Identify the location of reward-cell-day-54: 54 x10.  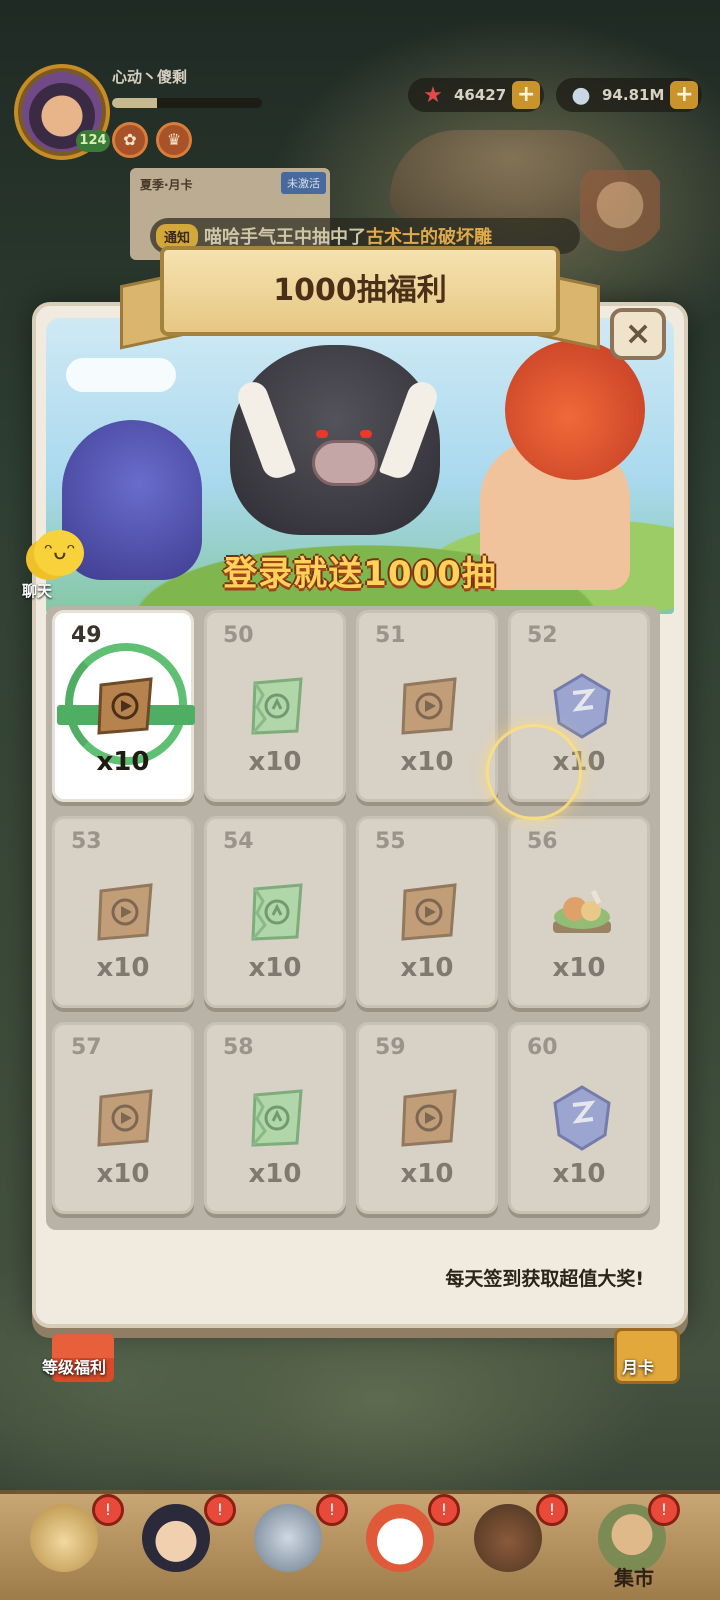
(275, 912).